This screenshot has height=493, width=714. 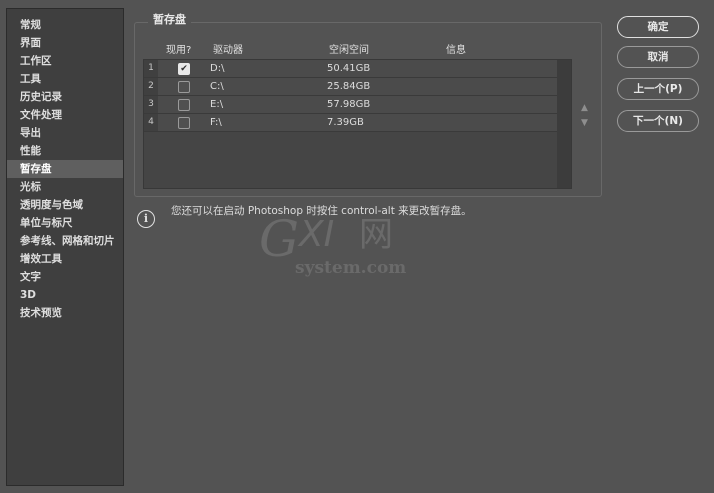 I want to click on column-header-active: 现用?, so click(x=179, y=50).